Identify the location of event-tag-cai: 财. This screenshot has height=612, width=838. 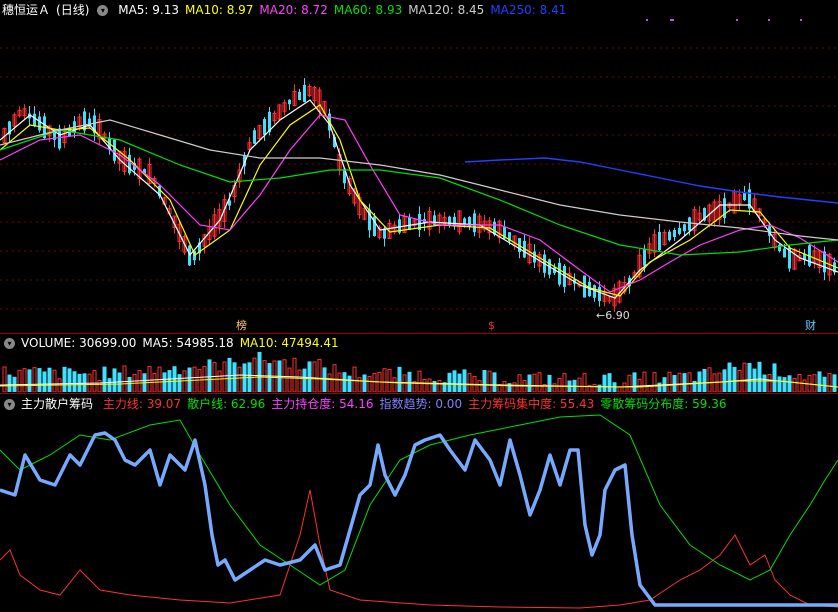
(810, 325).